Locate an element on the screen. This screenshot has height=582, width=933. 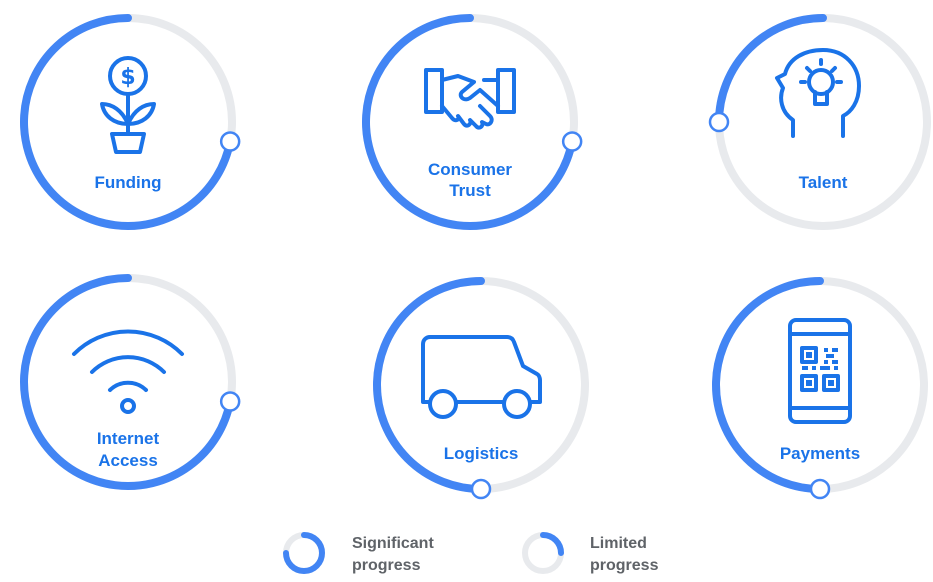
qr-code is located at coordinates (820, 369).